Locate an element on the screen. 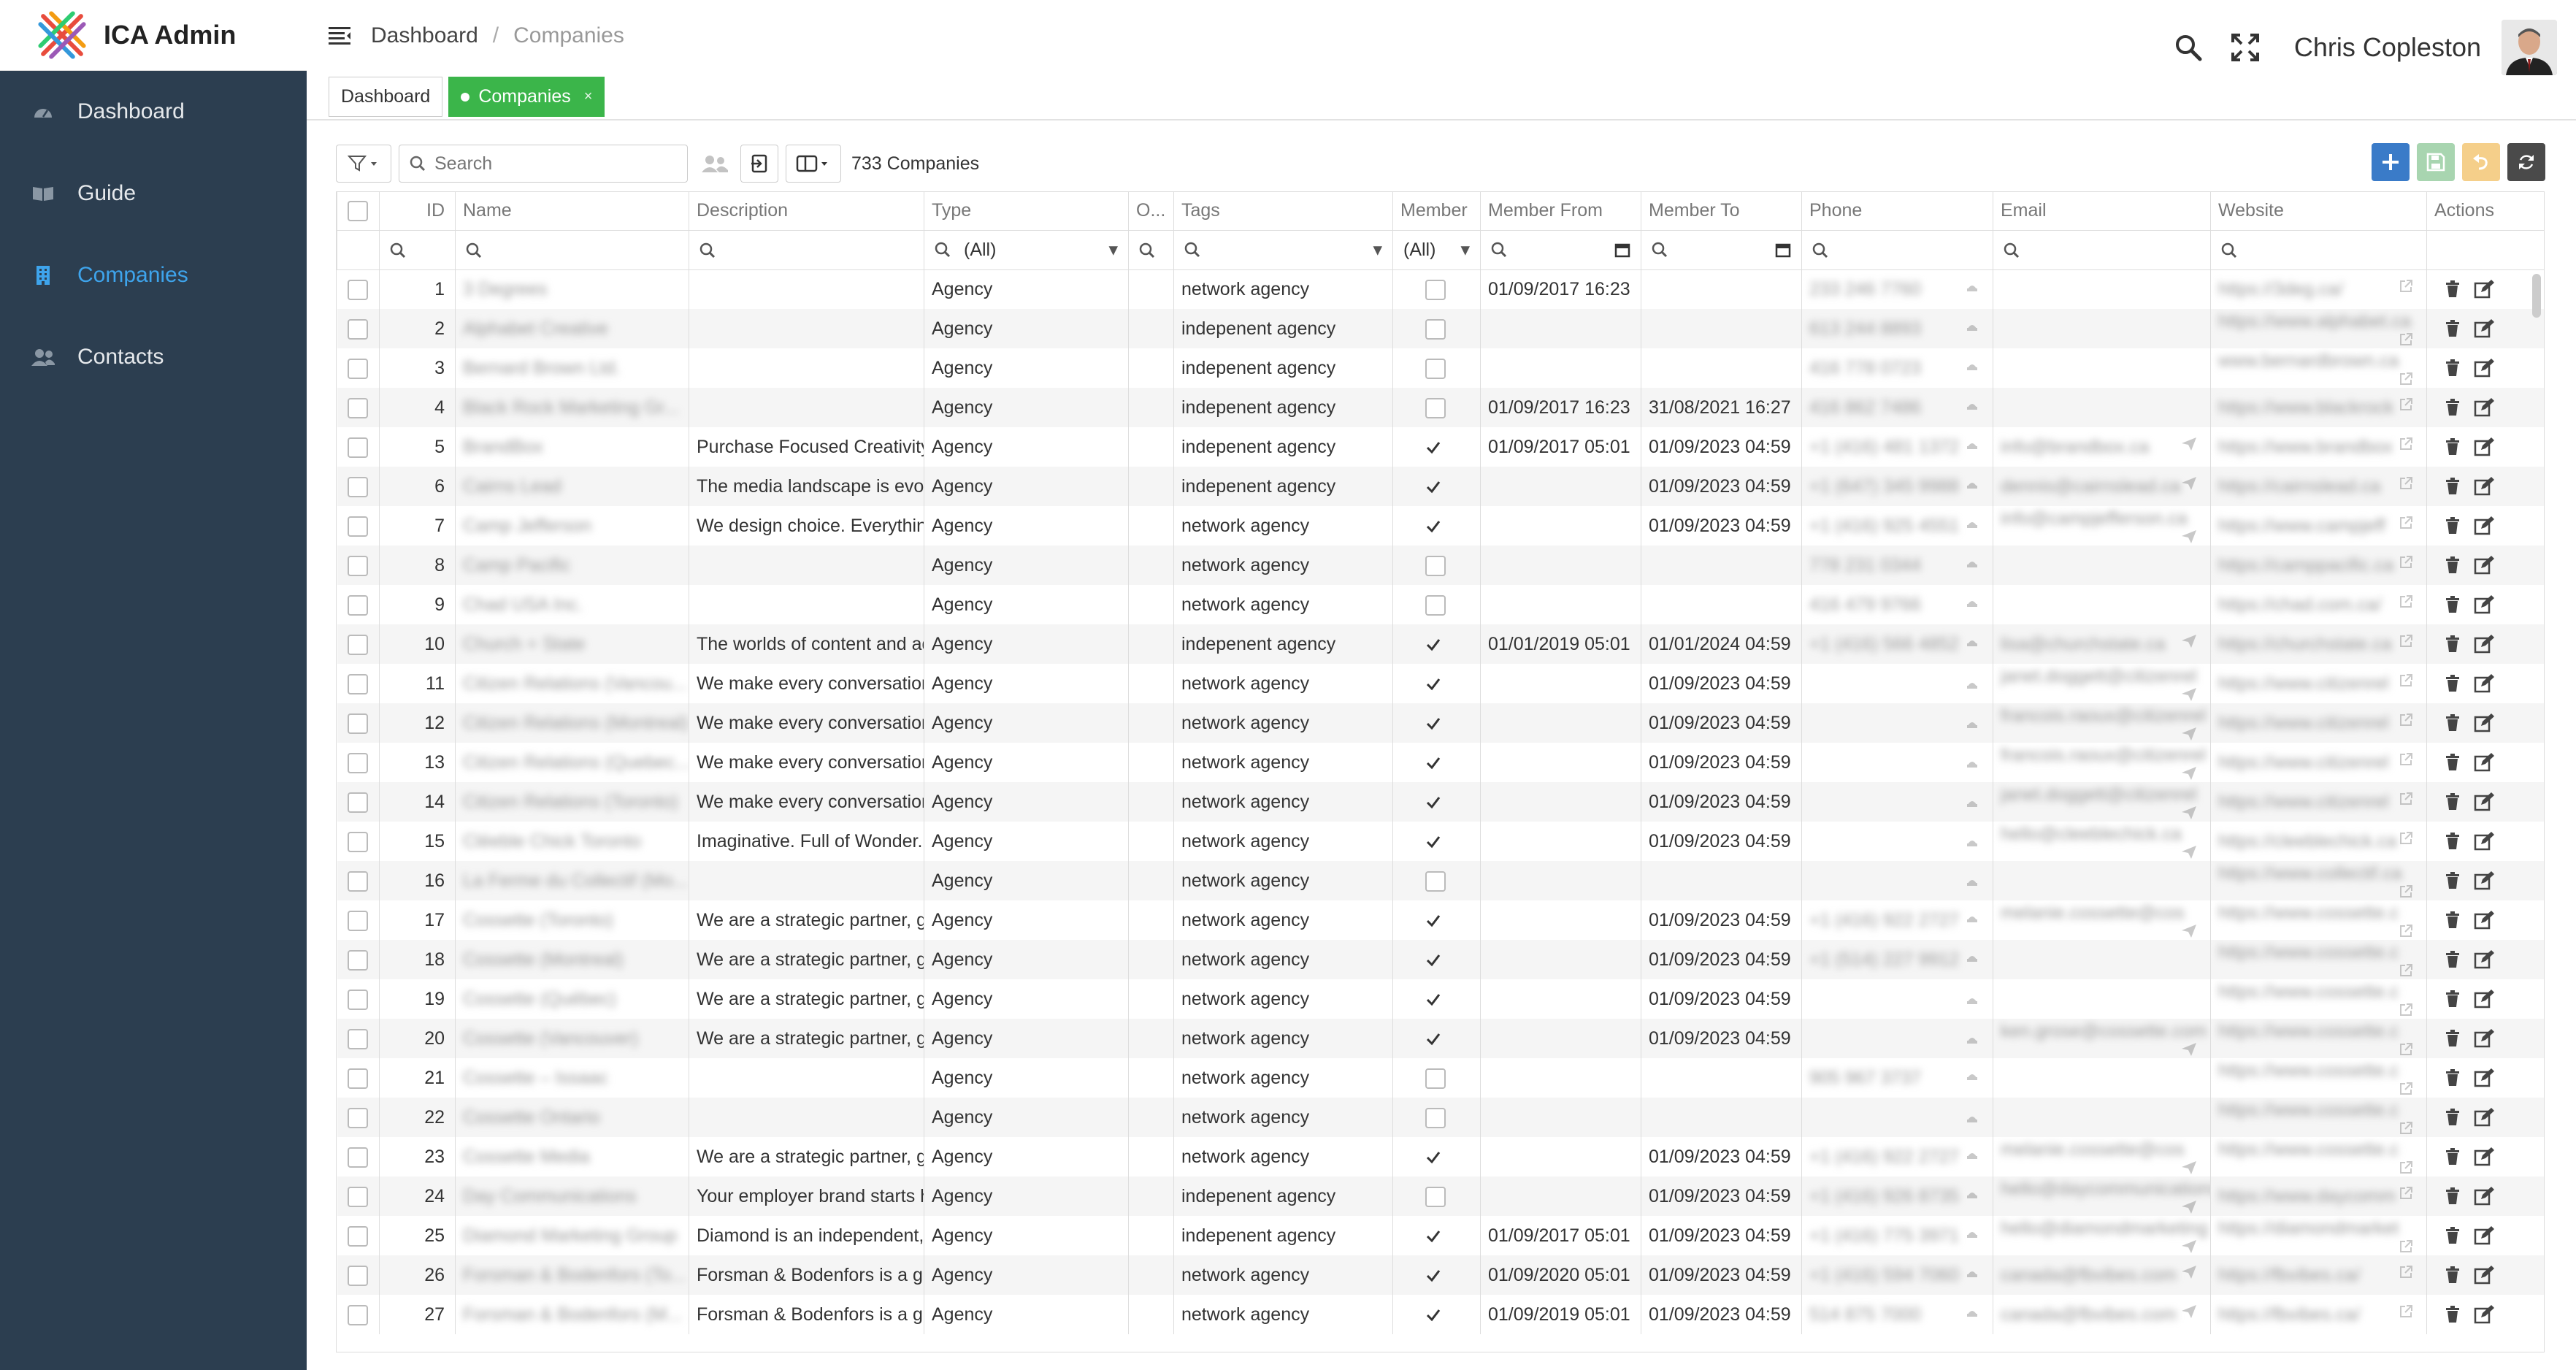 The image size is (2576, 1370). column-header-website: Website is located at coordinates (2318, 211).